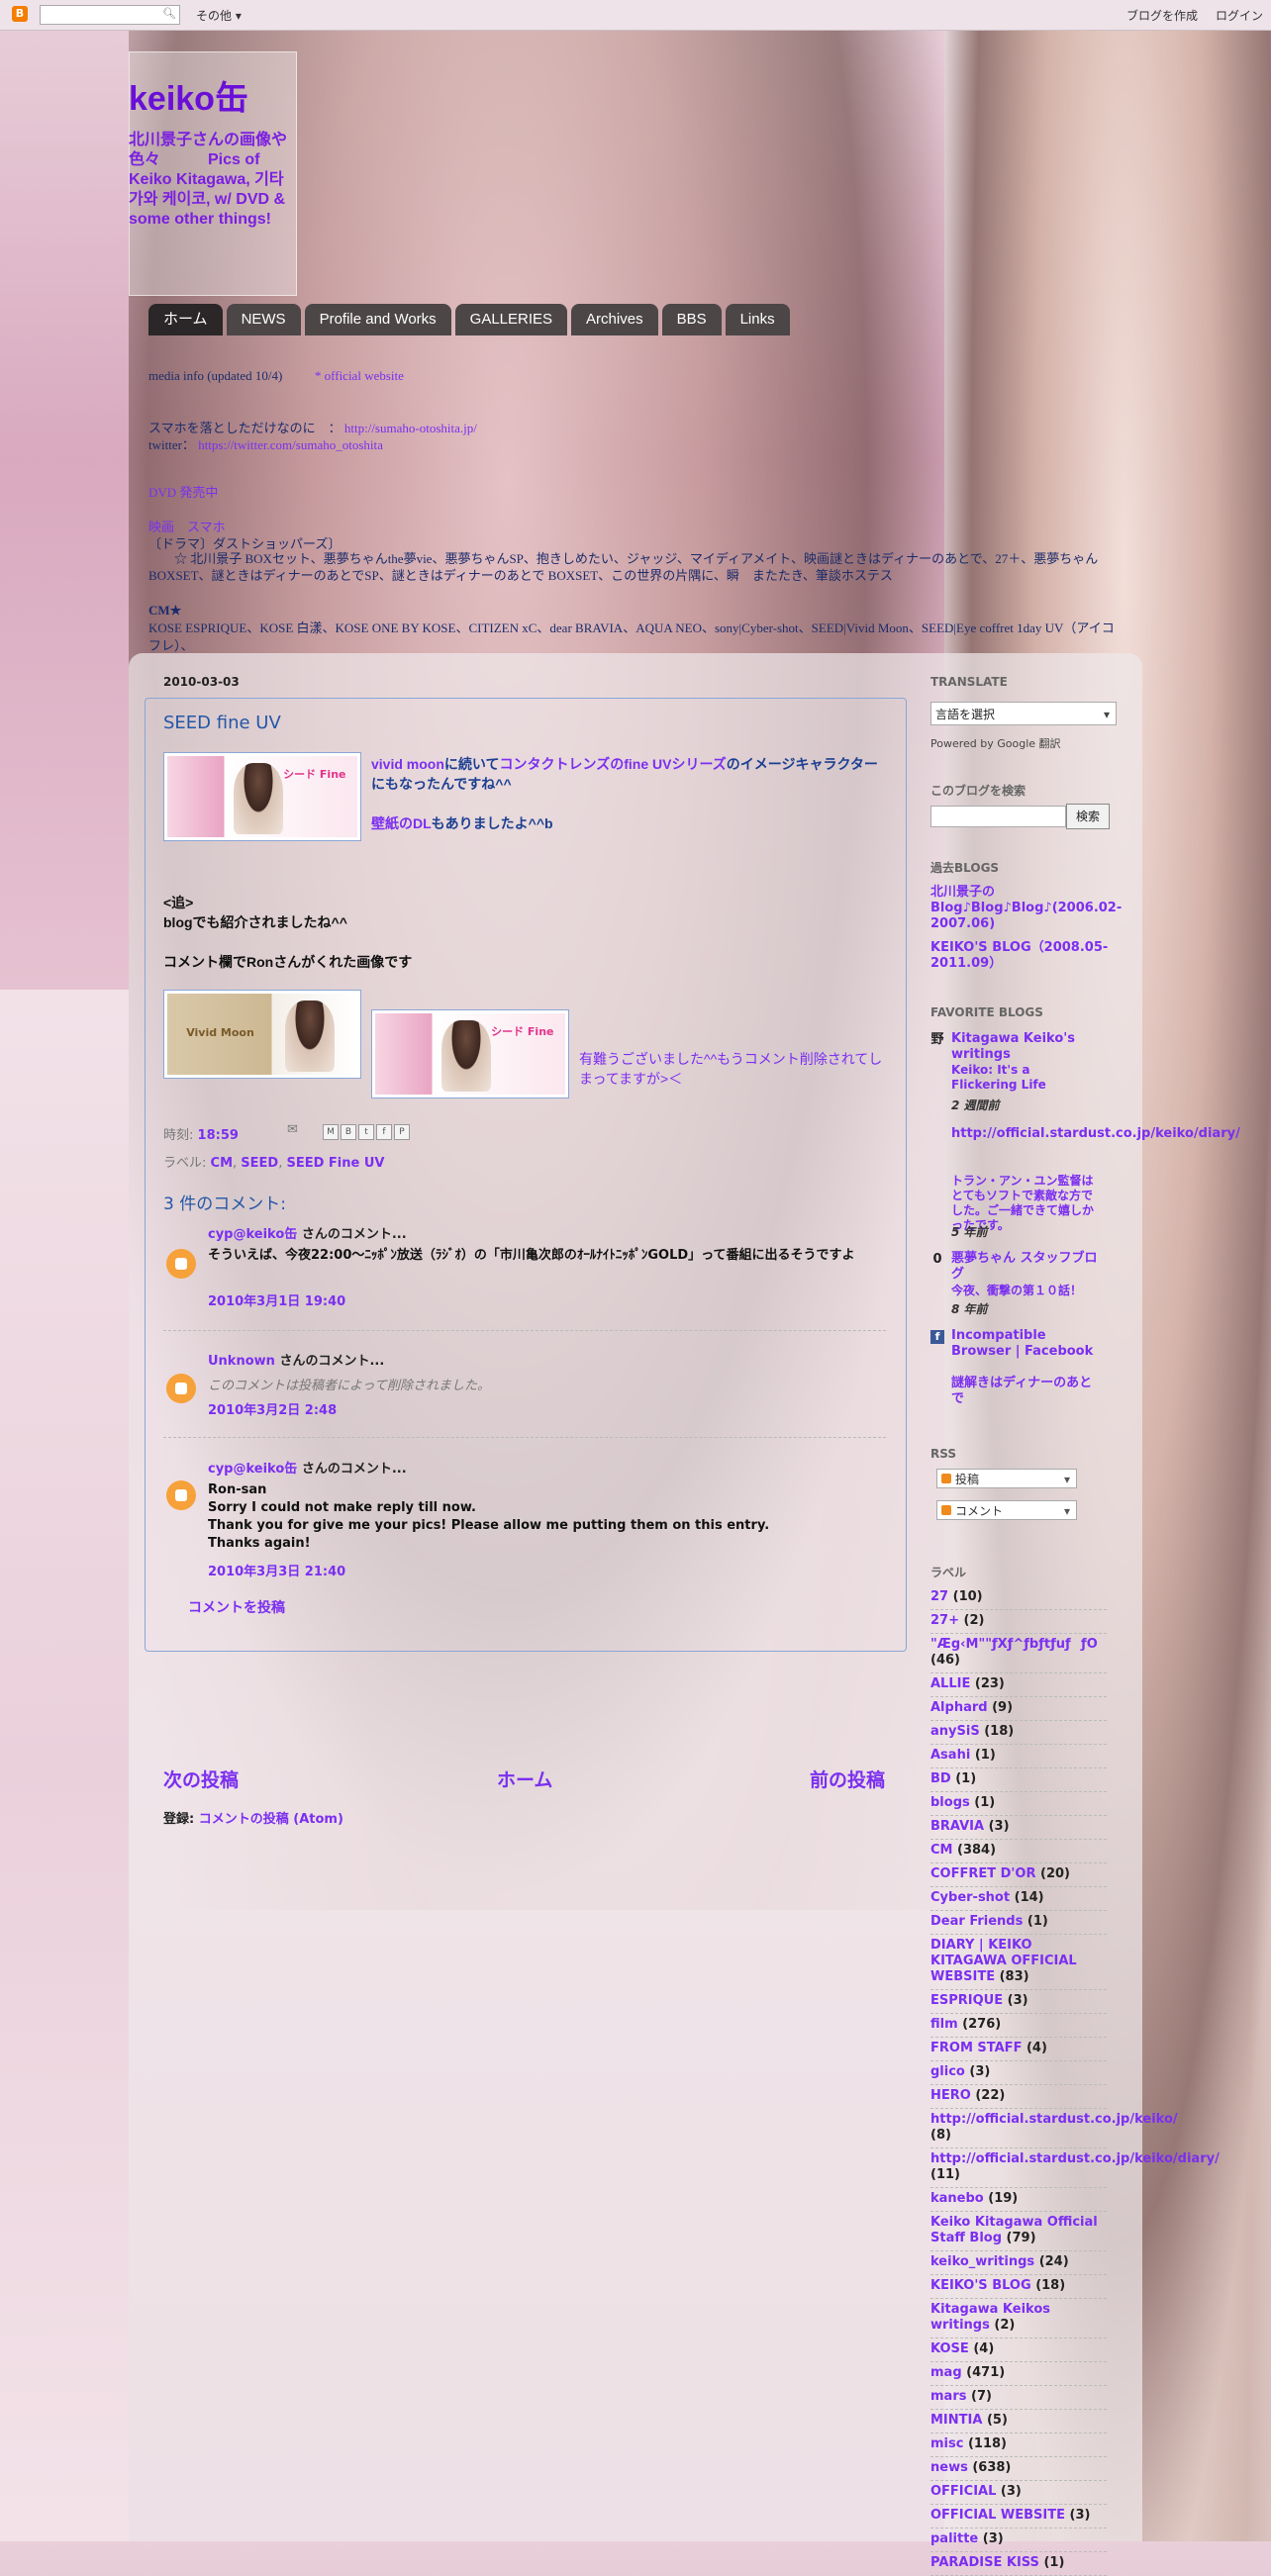 Image resolution: width=1271 pixels, height=2576 pixels. I want to click on sidebar-label-item: glico (3), so click(1019, 2073).